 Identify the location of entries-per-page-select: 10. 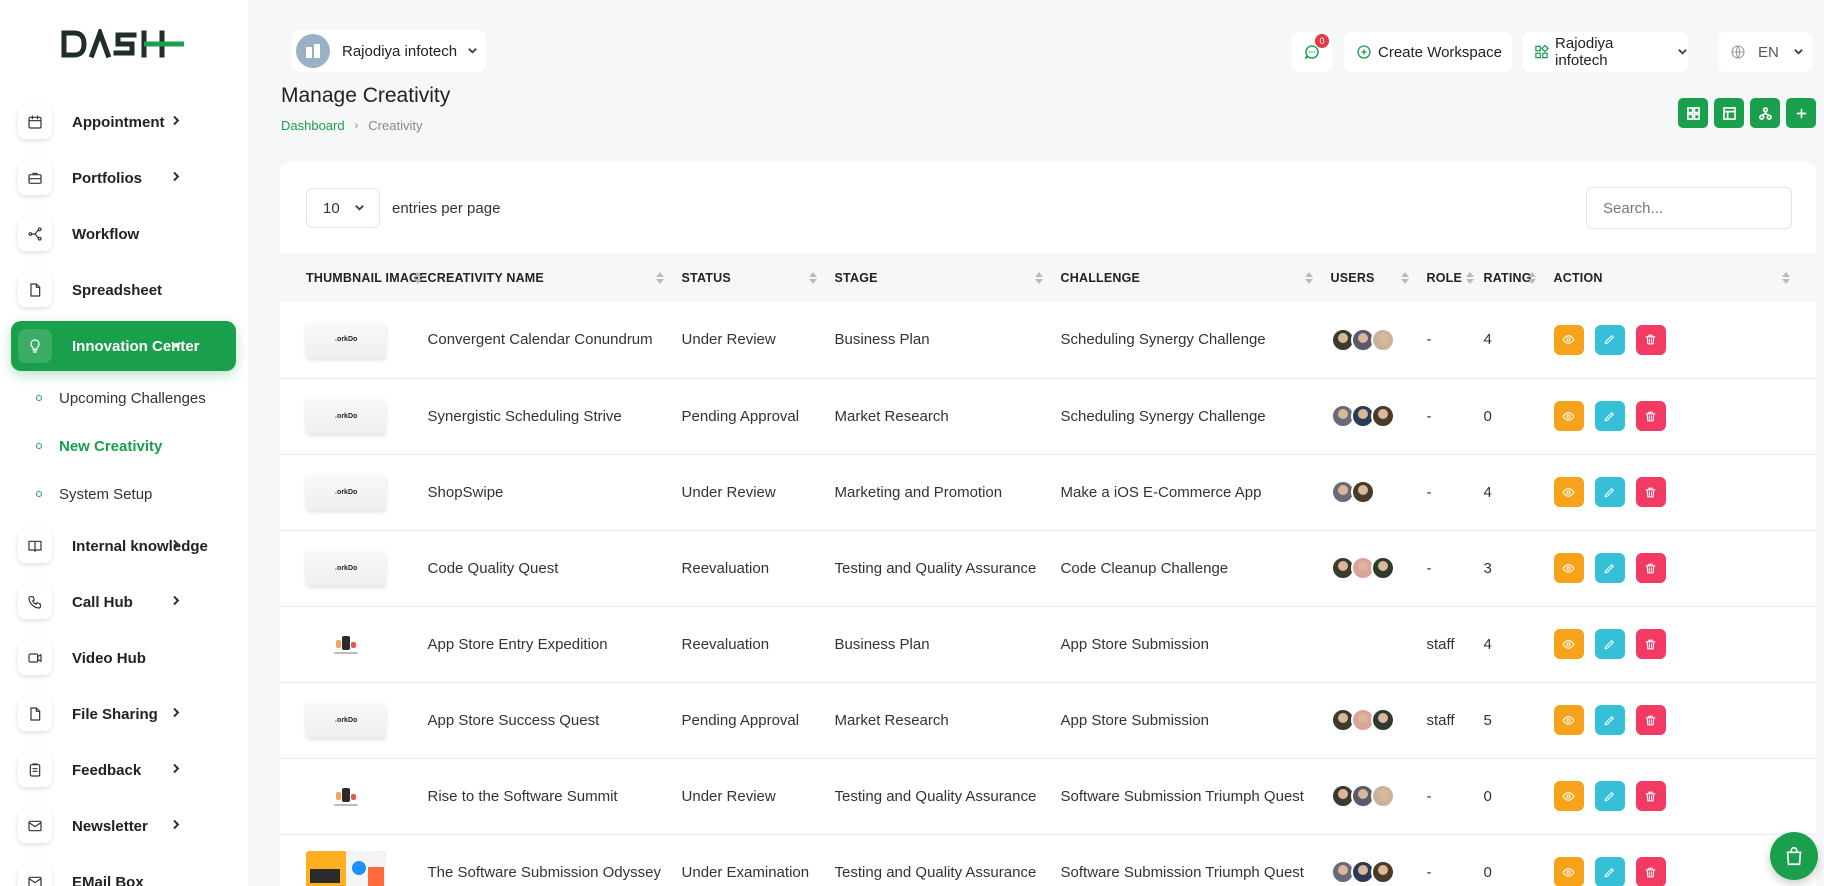
(343, 208).